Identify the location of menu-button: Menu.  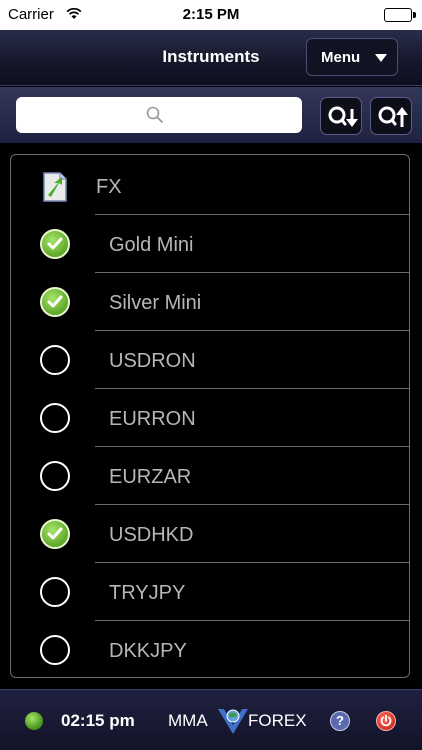
(352, 57).